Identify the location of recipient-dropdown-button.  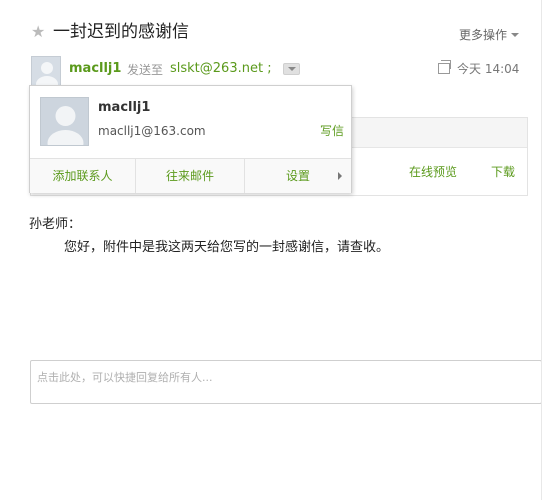
(291, 69).